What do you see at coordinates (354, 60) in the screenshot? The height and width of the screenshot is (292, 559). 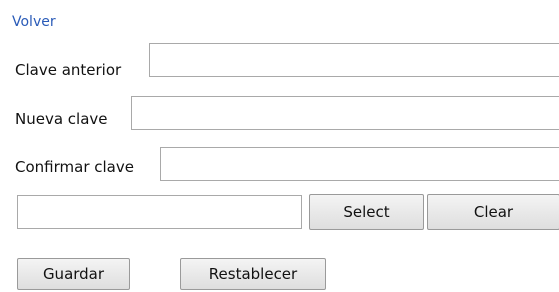 I see `old-password-field` at bounding box center [354, 60].